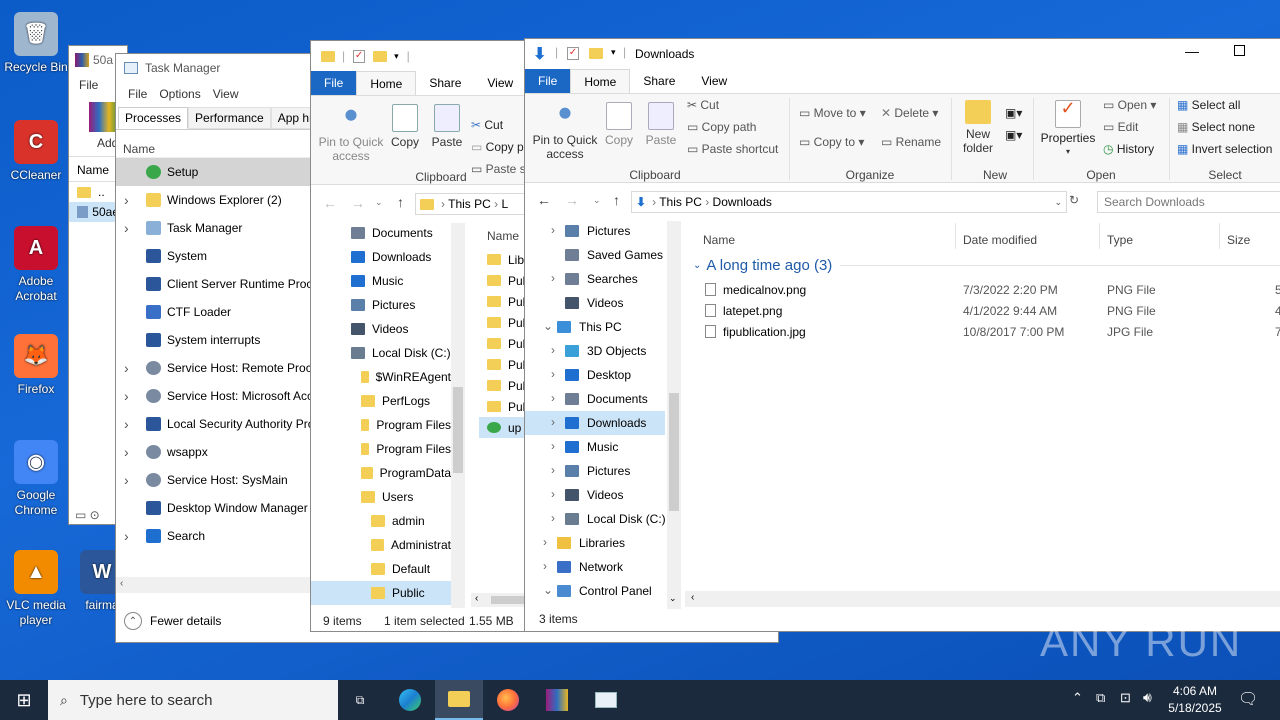  What do you see at coordinates (606, 700) in the screenshot?
I see `taskbar-task-manager` at bounding box center [606, 700].